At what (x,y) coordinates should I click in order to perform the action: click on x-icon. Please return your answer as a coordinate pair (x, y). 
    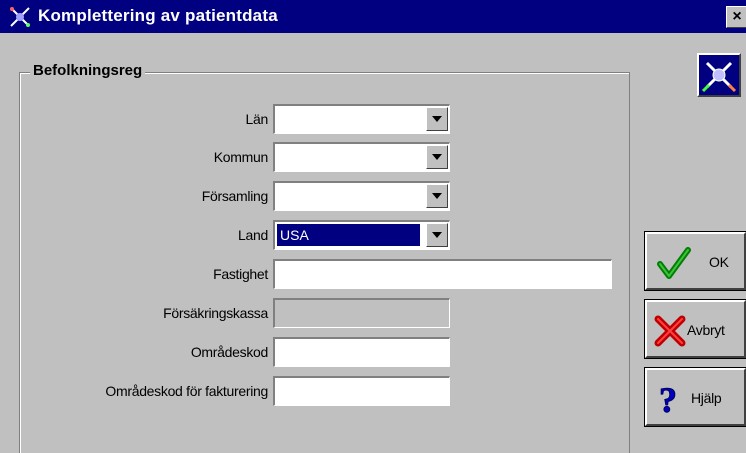
    Looking at the image, I should click on (670, 331).